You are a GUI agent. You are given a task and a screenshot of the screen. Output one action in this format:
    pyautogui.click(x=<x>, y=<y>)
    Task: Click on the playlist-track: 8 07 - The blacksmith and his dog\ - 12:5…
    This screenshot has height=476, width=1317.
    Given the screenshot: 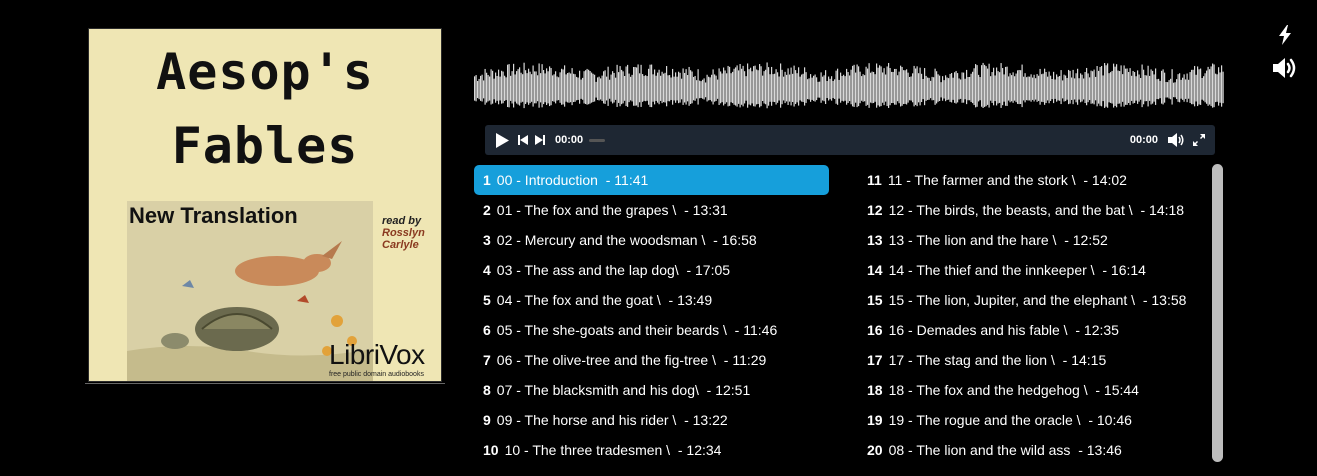 What is the action you would take?
    pyautogui.click(x=651, y=390)
    